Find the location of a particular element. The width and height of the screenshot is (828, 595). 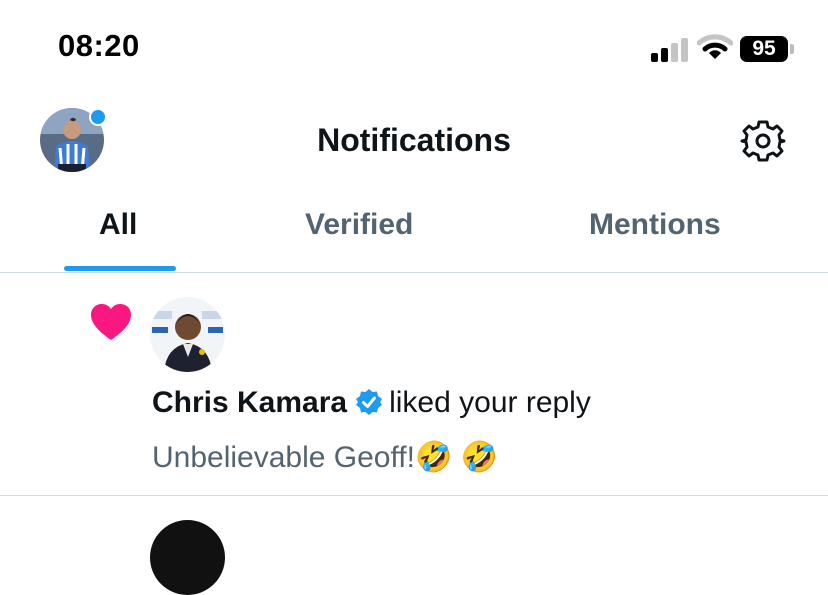

active-tab-indicator is located at coordinates (120, 268).